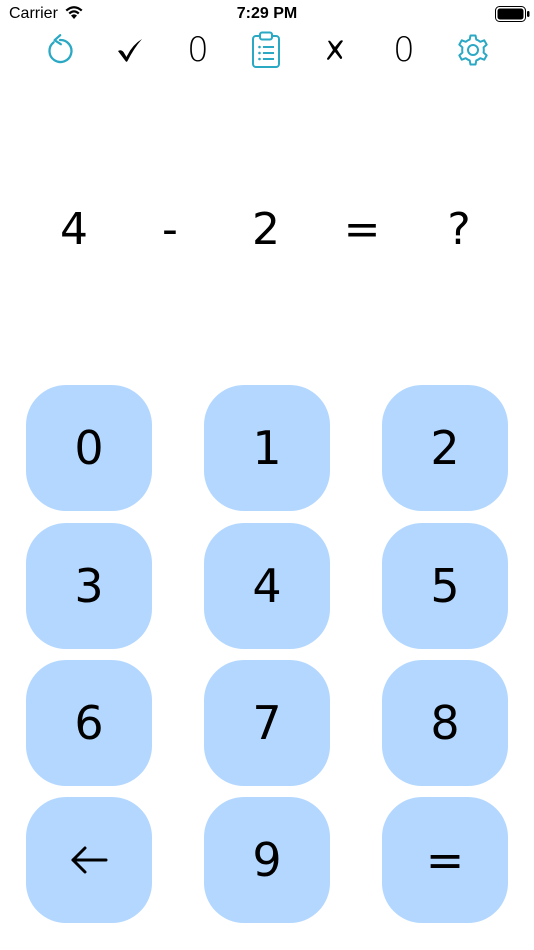 Image resolution: width=534 pixels, height=950 pixels. I want to click on left-operand: 4, so click(74, 229).